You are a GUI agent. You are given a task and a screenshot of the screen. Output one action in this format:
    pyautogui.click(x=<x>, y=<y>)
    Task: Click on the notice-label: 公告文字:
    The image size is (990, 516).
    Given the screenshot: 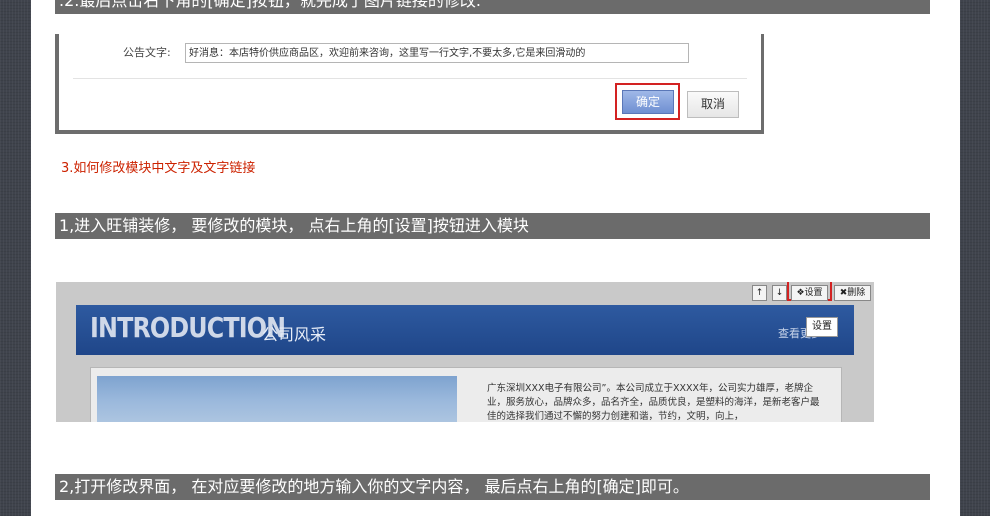 What is the action you would take?
    pyautogui.click(x=147, y=52)
    